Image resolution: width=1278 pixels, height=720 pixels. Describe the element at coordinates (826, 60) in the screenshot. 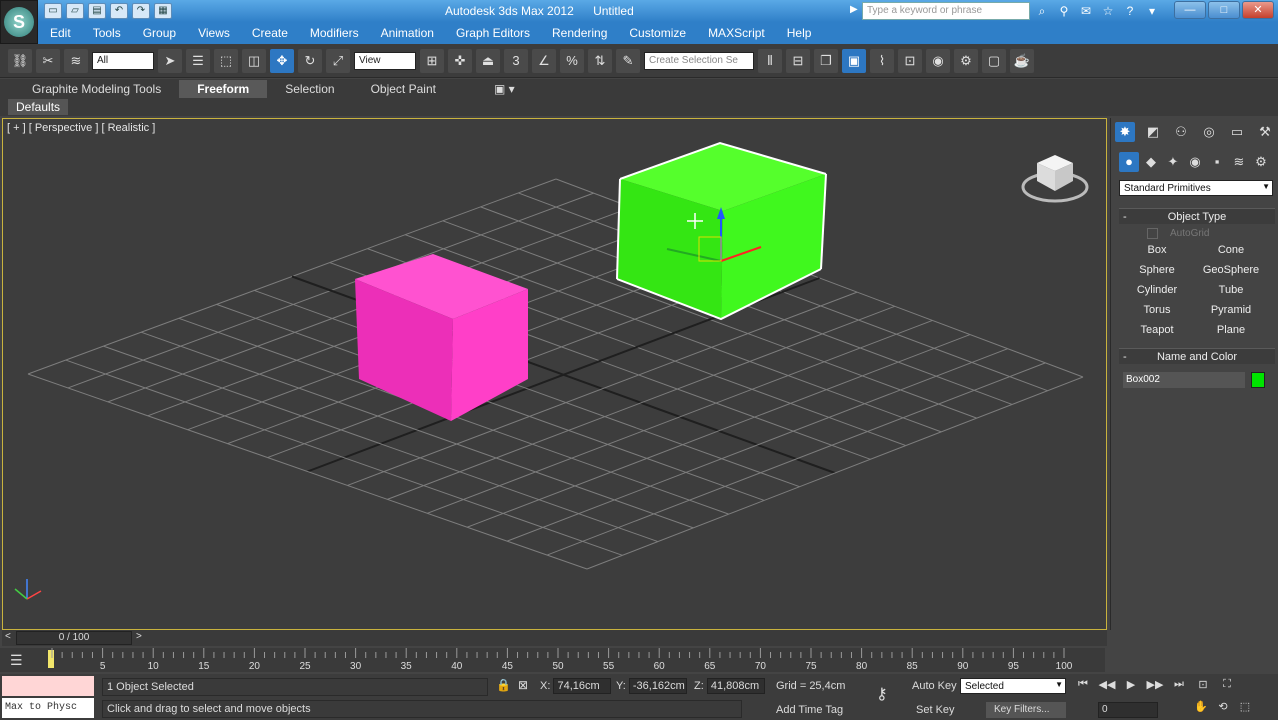

I see `layer-manager-icon: ❐` at that location.